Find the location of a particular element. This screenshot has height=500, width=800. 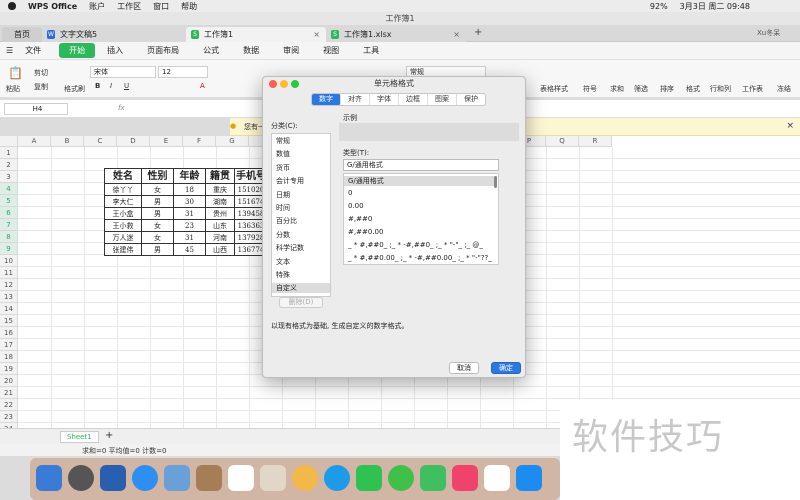

row-header: 13 is located at coordinates (9, 297).